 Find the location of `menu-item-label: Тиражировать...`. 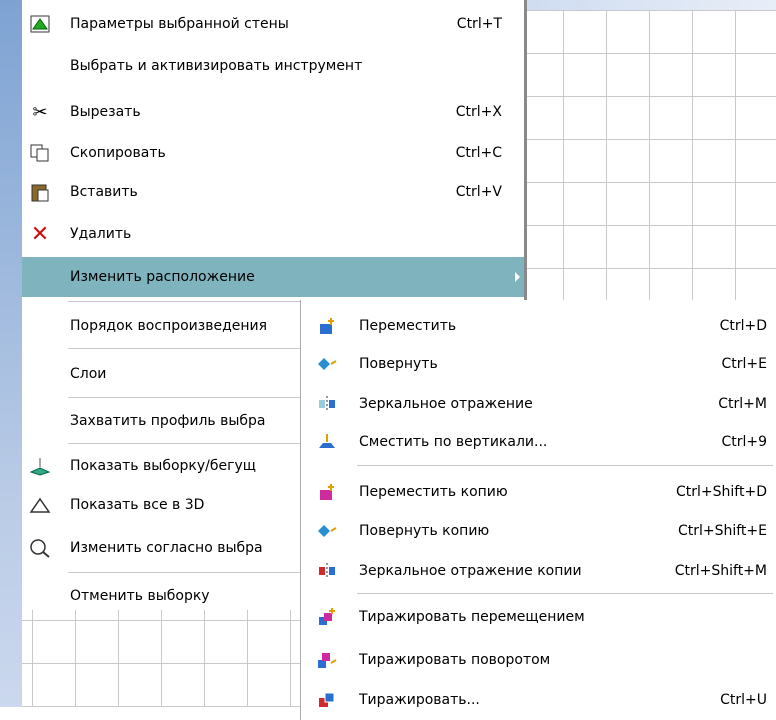

menu-item-label: Тиражировать... is located at coordinates (419, 700).